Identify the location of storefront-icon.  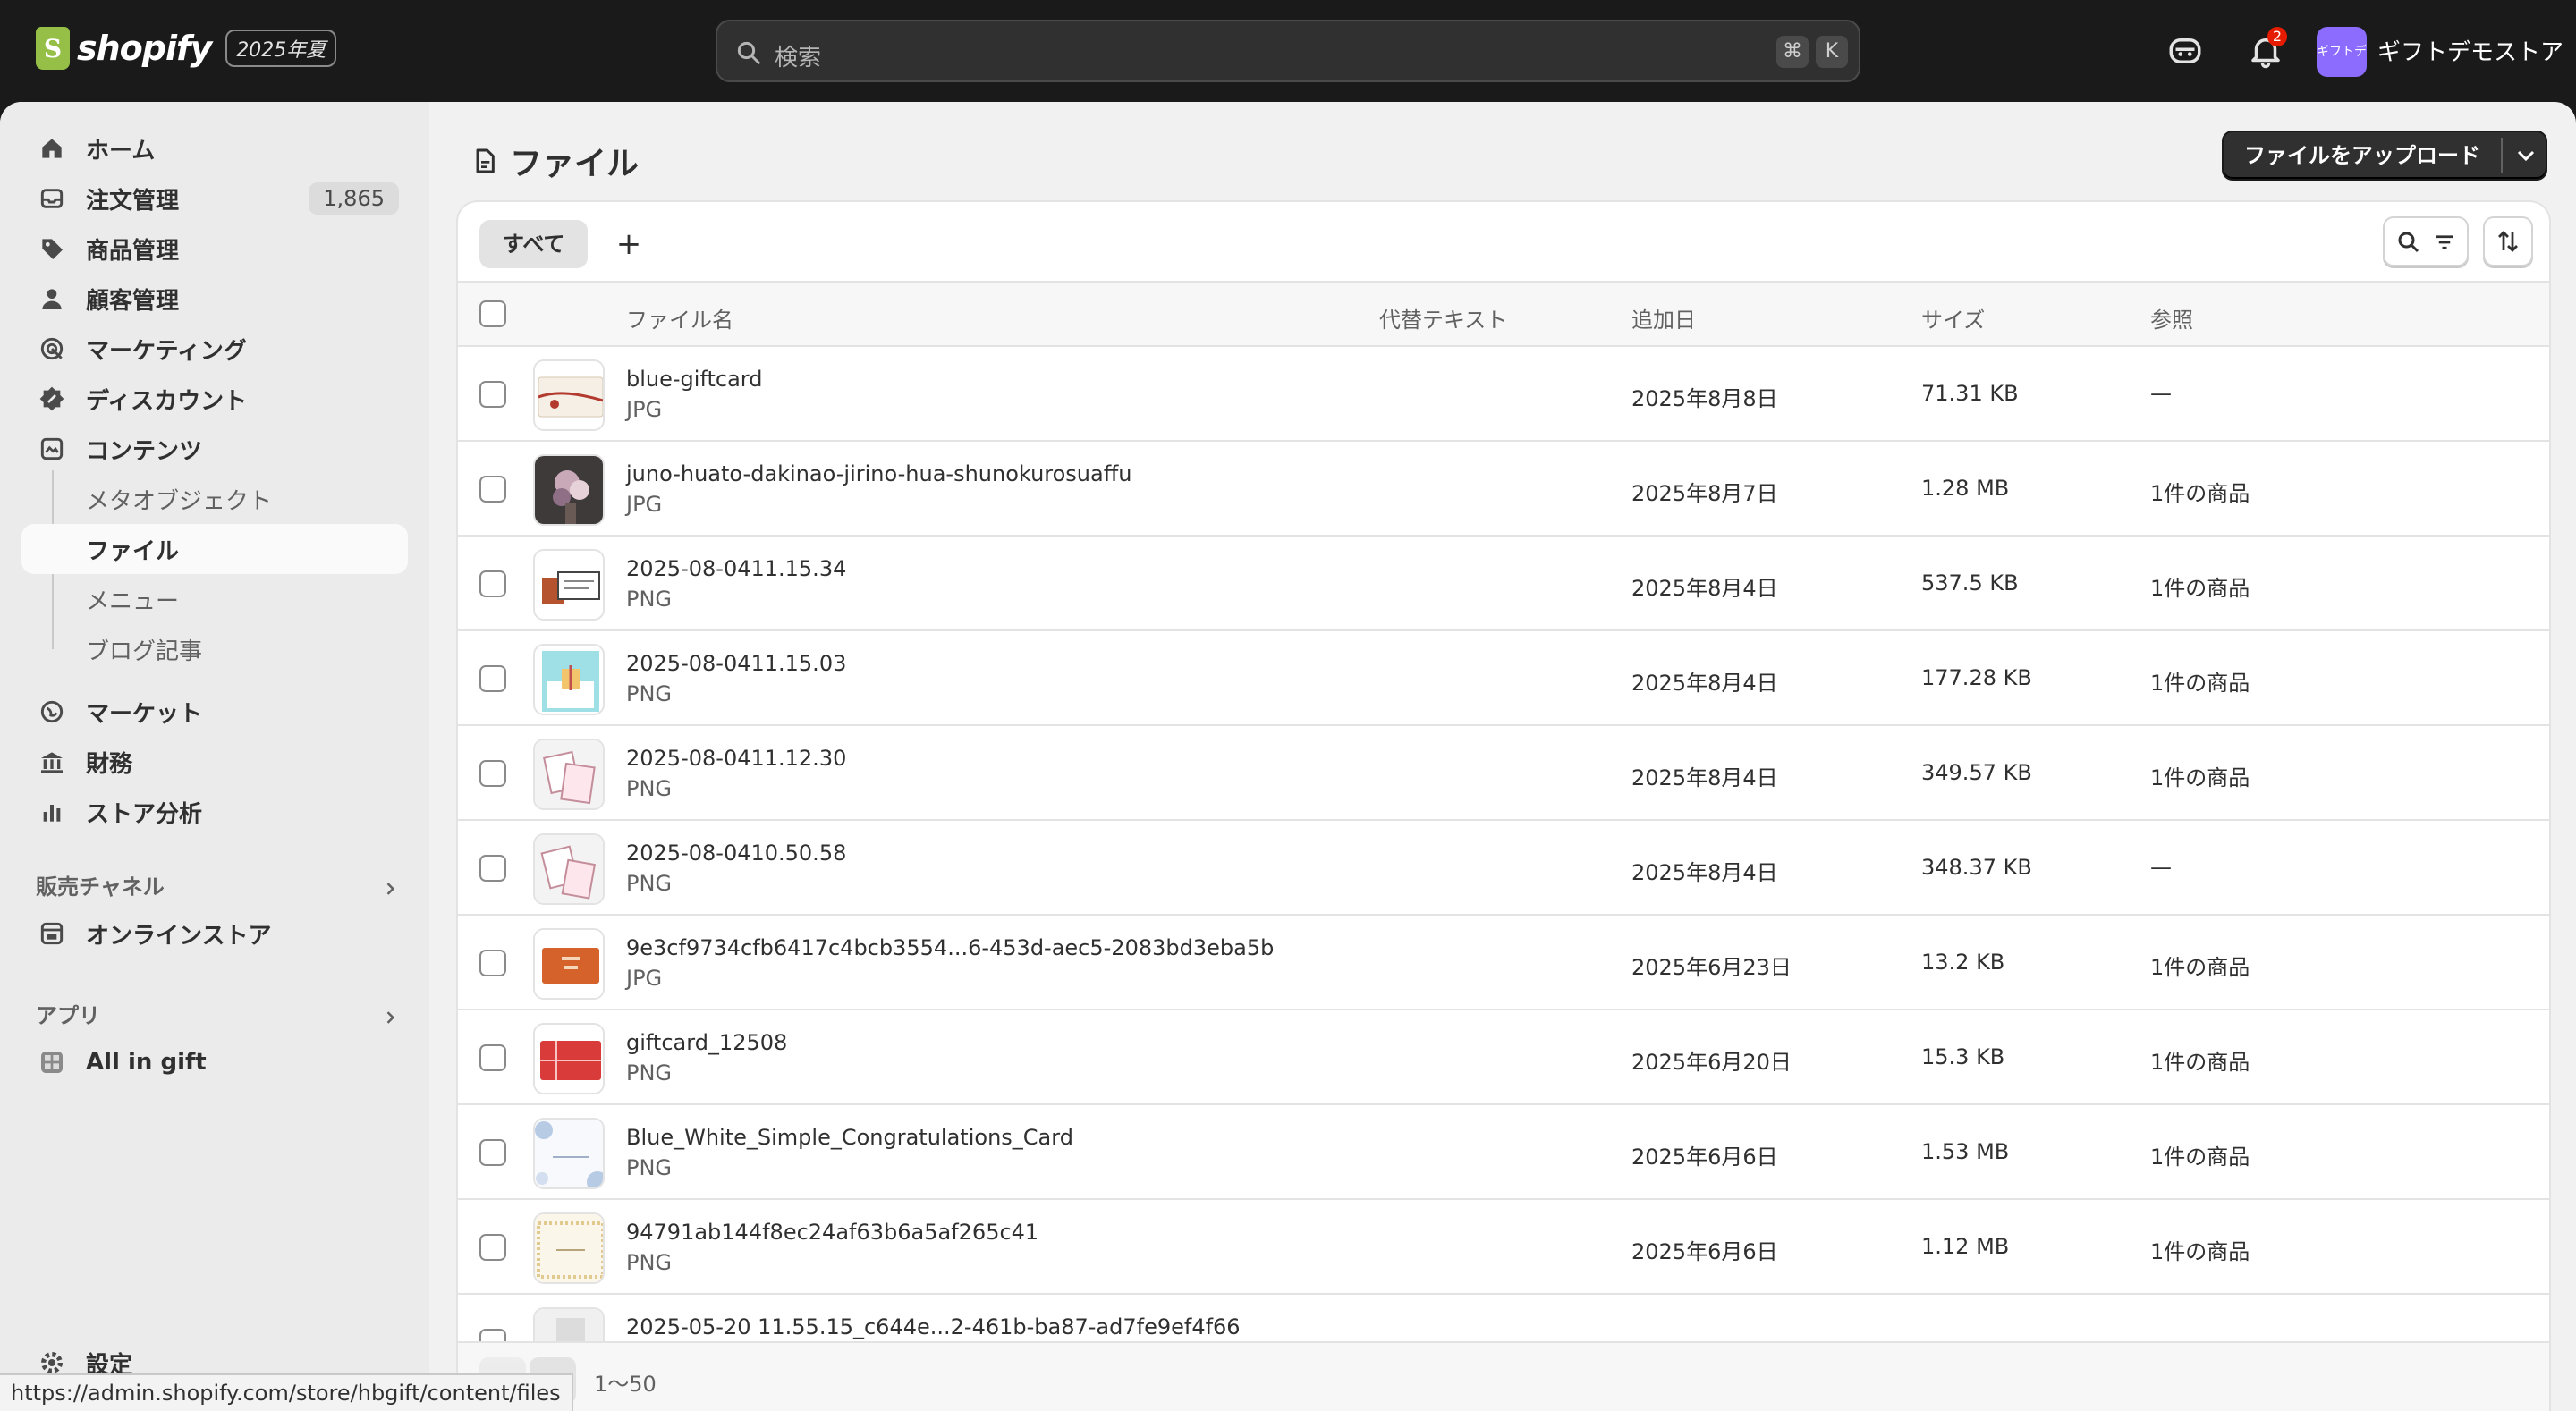
(52, 933).